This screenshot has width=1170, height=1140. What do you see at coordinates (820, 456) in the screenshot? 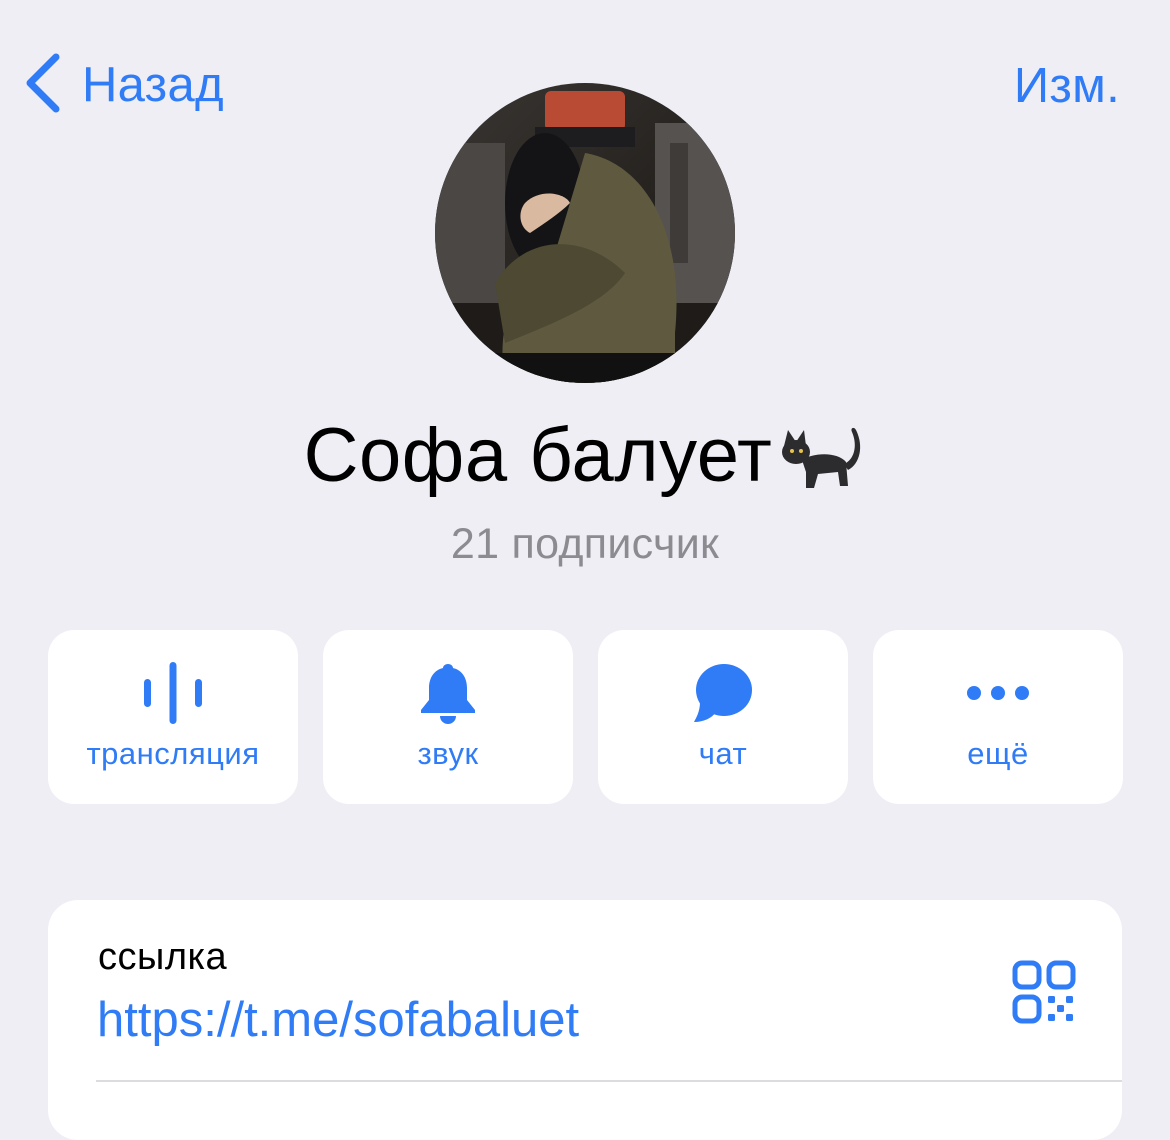
I see `cat-emoji-icon` at bounding box center [820, 456].